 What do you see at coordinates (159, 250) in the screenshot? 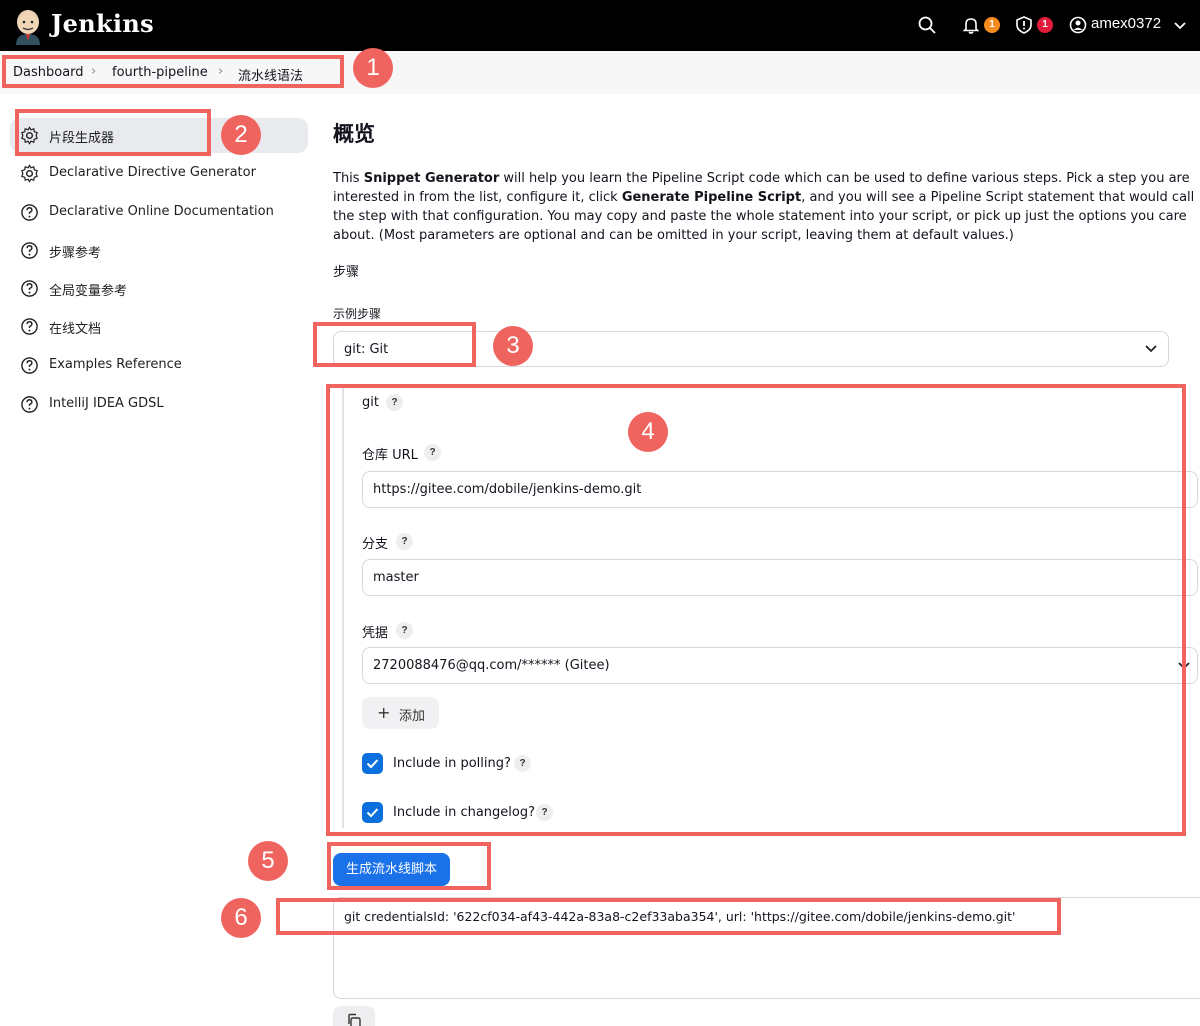
I see `sidebar-item-steps-reference: 步骤参考` at bounding box center [159, 250].